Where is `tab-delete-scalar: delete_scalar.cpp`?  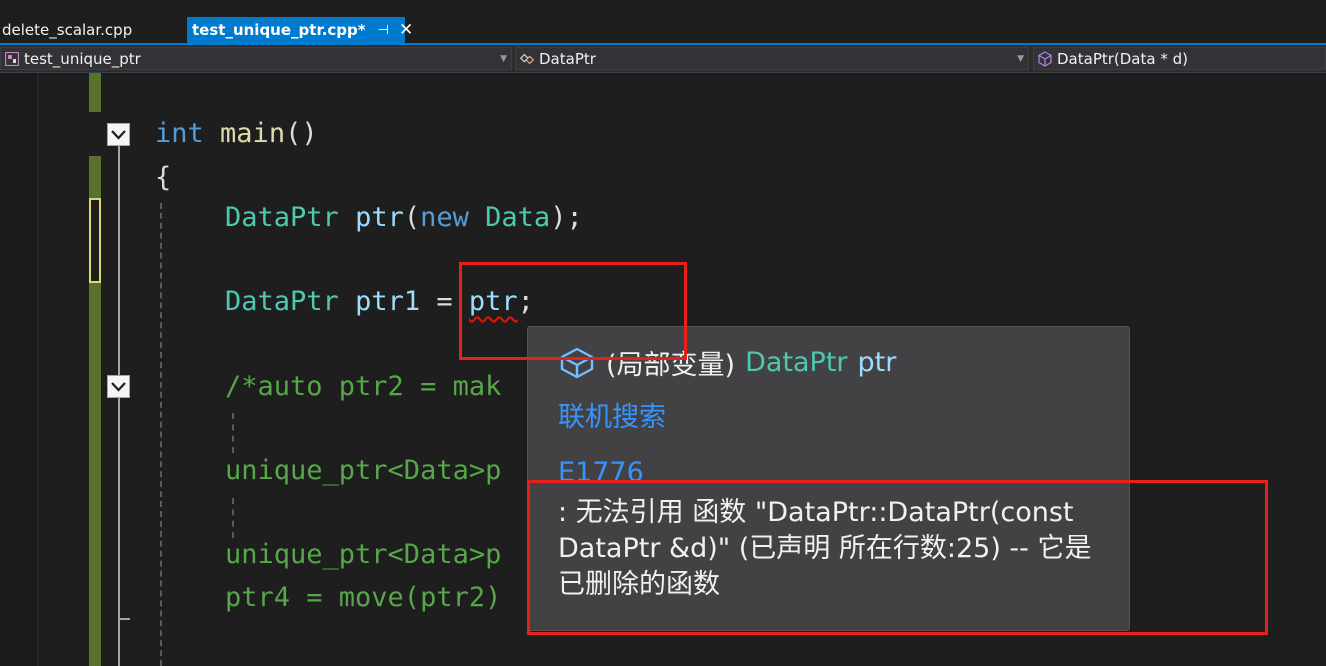
tab-delete-scalar: delete_scalar.cpp is located at coordinates (94, 30).